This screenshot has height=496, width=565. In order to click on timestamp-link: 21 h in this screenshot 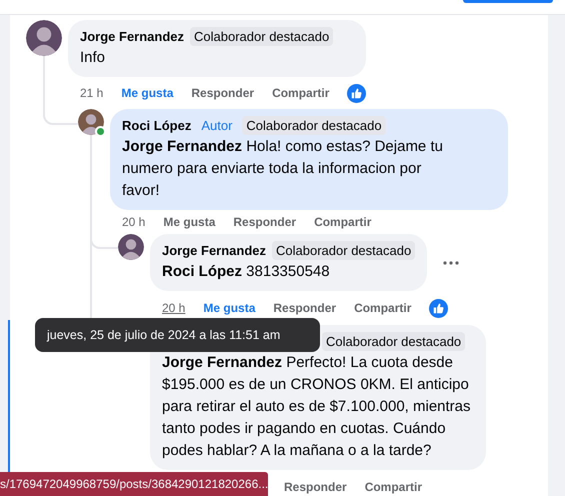, I will do `click(92, 93)`.